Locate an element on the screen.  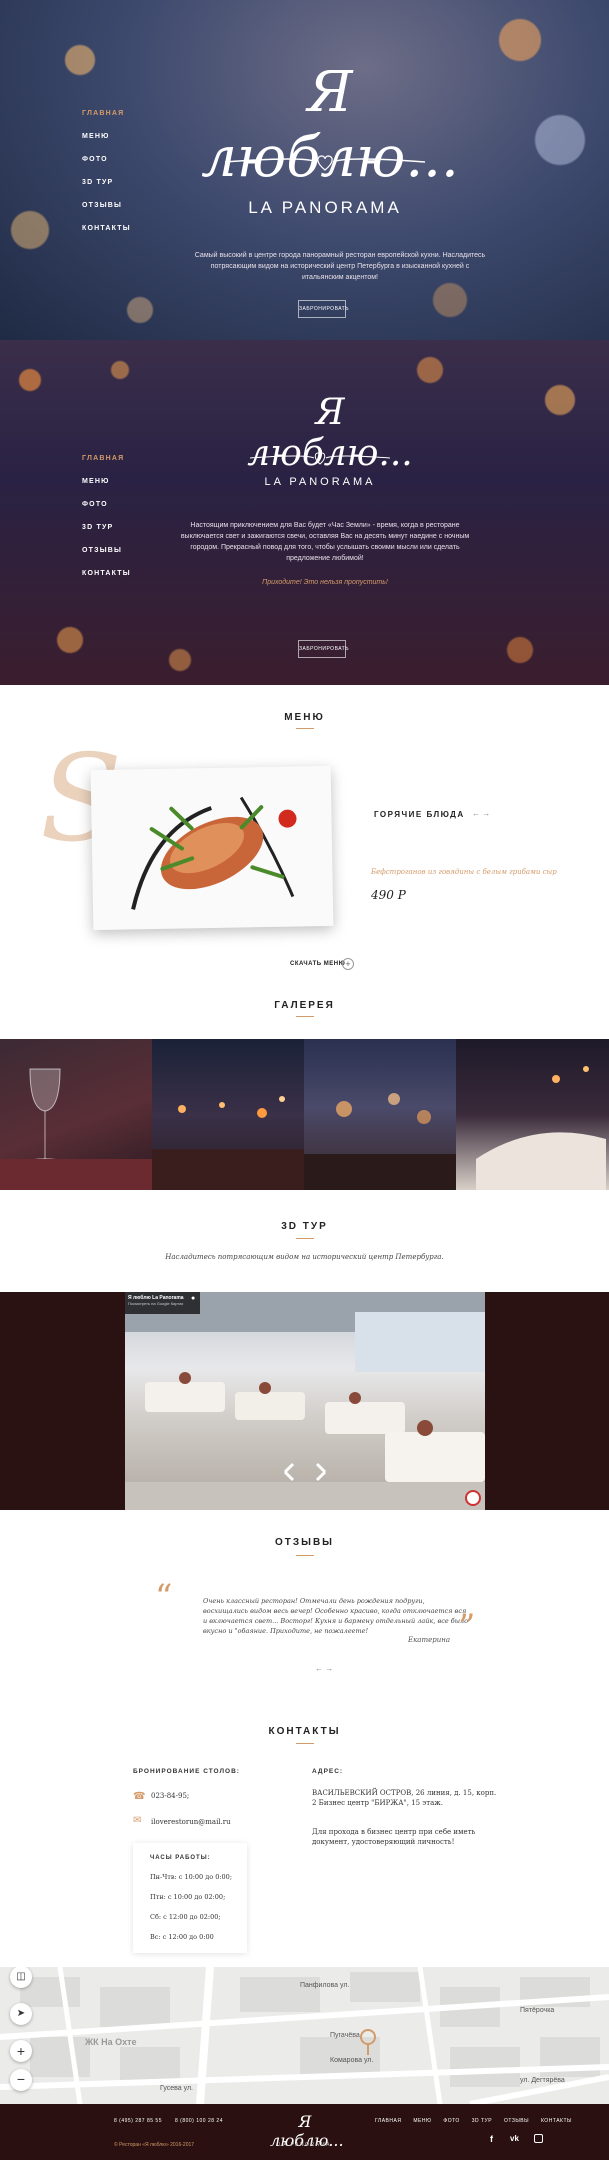
tour-title: 3D ТУР is located at coordinates (304, 1226).